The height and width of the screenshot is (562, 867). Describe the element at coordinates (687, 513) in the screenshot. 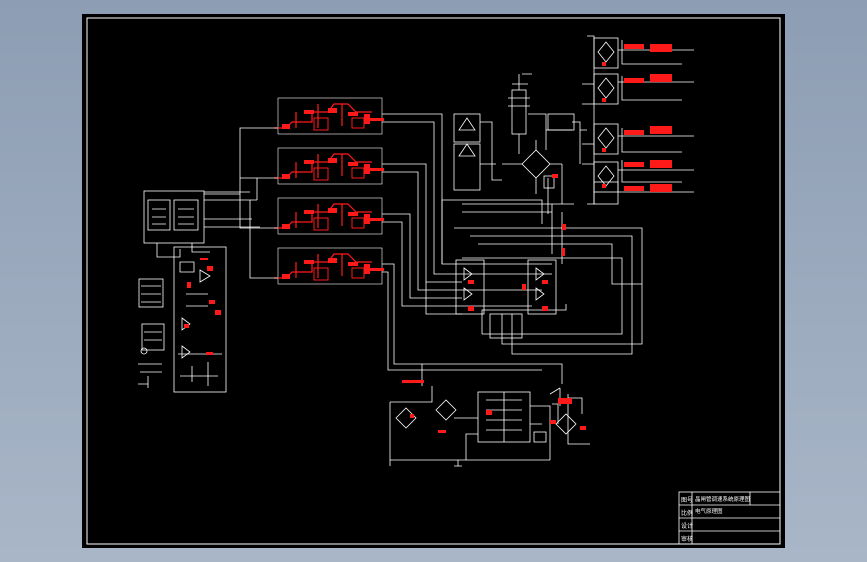

I see `title-block-label-2: 比例` at that location.